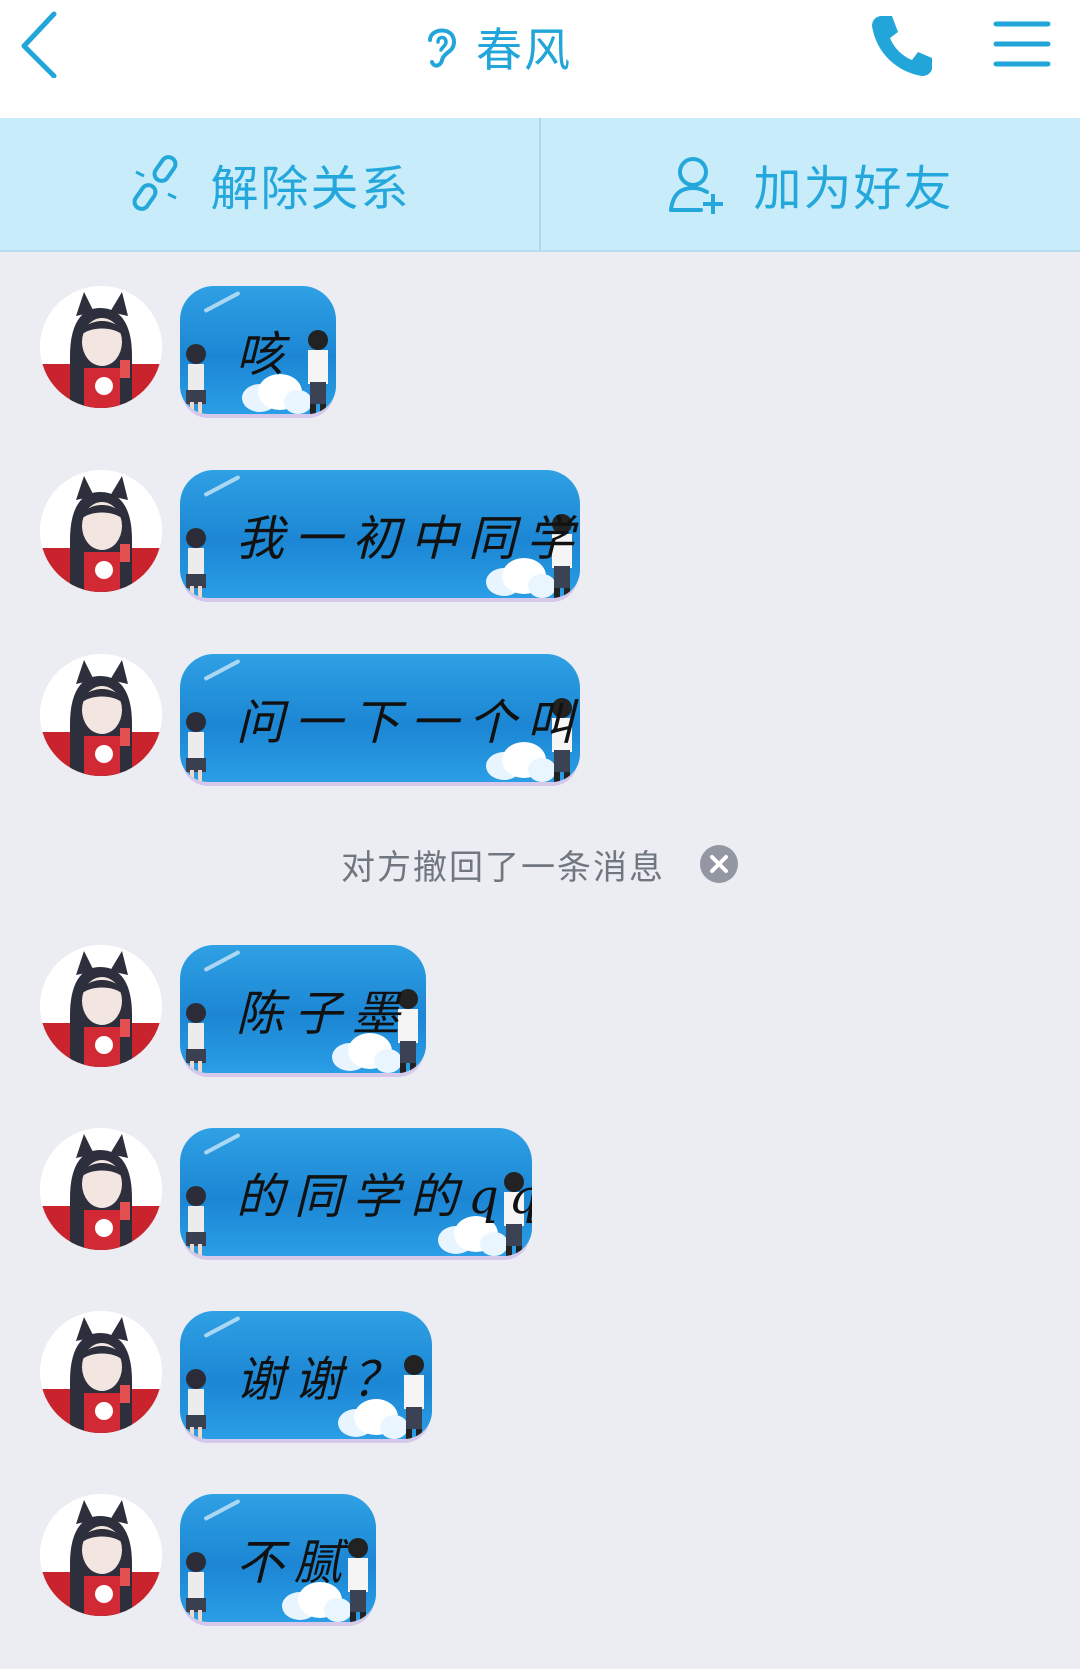  I want to click on recall-notice: 对方撤回了一条消息, so click(540, 864).